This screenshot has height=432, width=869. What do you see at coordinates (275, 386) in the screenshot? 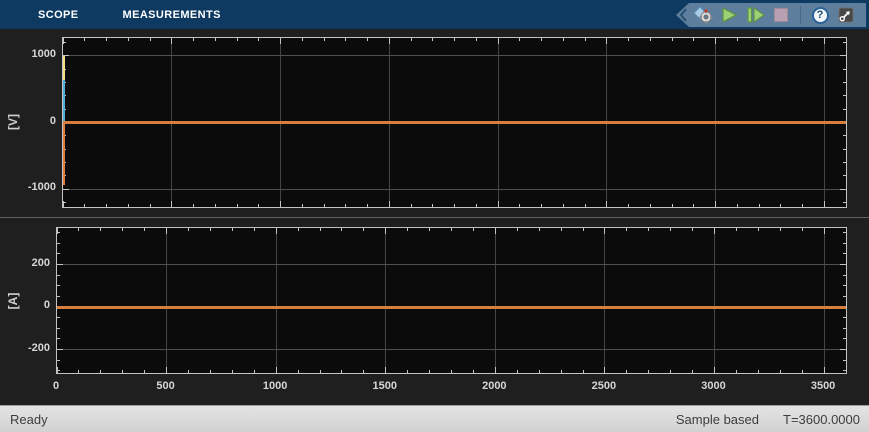
I see `xtick-label: 1000` at bounding box center [275, 386].